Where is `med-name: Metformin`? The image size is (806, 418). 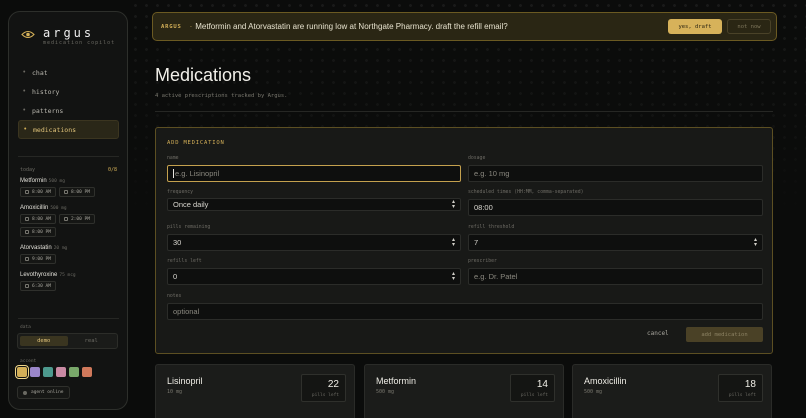
med-name: Metformin is located at coordinates (33, 181).